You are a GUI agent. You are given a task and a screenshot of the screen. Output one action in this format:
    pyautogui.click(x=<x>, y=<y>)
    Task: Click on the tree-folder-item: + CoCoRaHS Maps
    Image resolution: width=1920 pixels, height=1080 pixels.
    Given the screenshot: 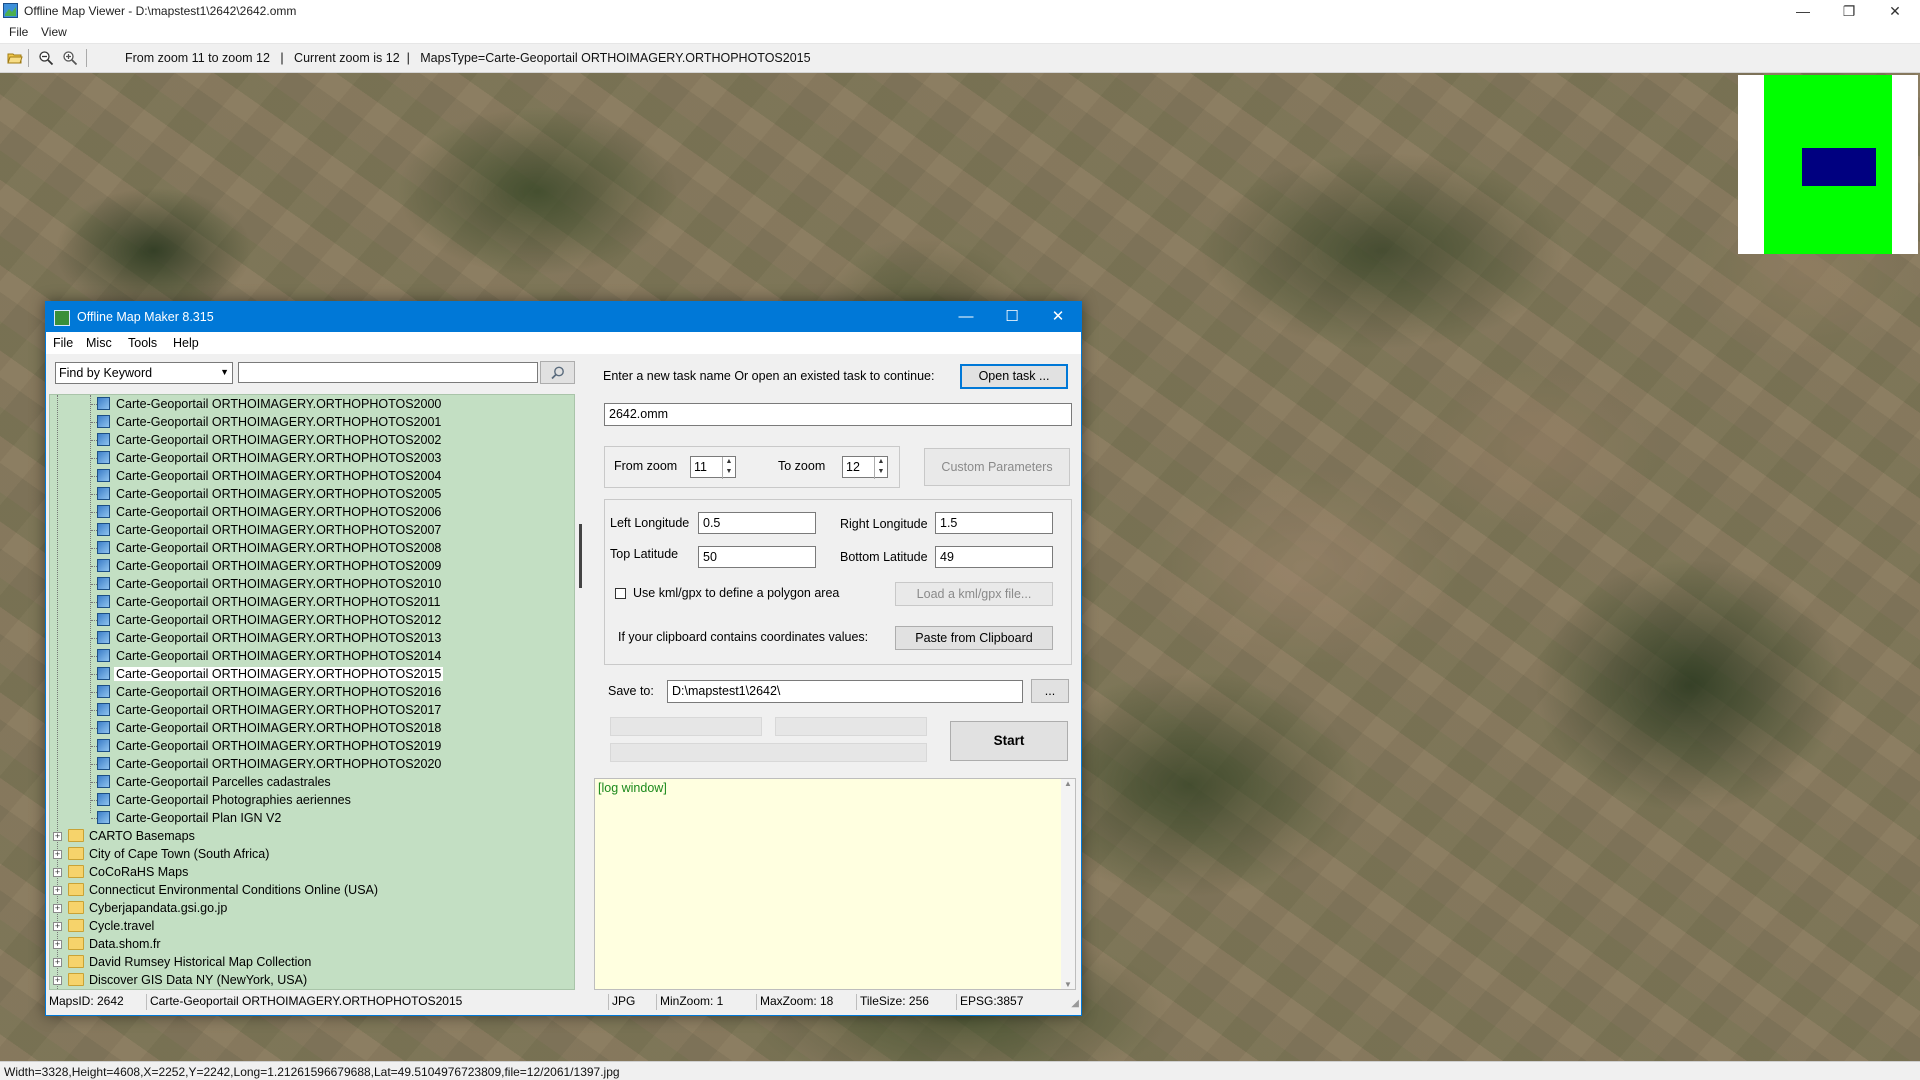 What is the action you would take?
    pyautogui.click(x=310, y=872)
    